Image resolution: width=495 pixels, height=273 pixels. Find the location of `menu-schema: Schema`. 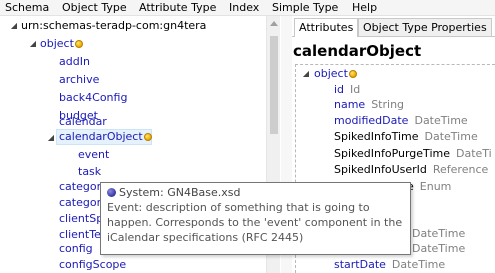

menu-schema: Schema is located at coordinates (27, 8).